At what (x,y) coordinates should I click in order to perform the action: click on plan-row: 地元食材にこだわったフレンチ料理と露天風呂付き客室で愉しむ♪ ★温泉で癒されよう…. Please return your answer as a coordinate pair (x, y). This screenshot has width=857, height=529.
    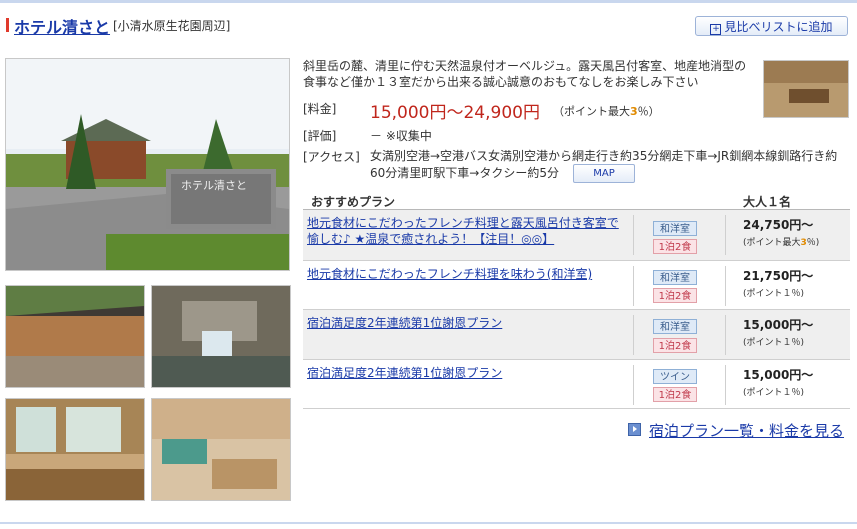
    Looking at the image, I should click on (576, 235).